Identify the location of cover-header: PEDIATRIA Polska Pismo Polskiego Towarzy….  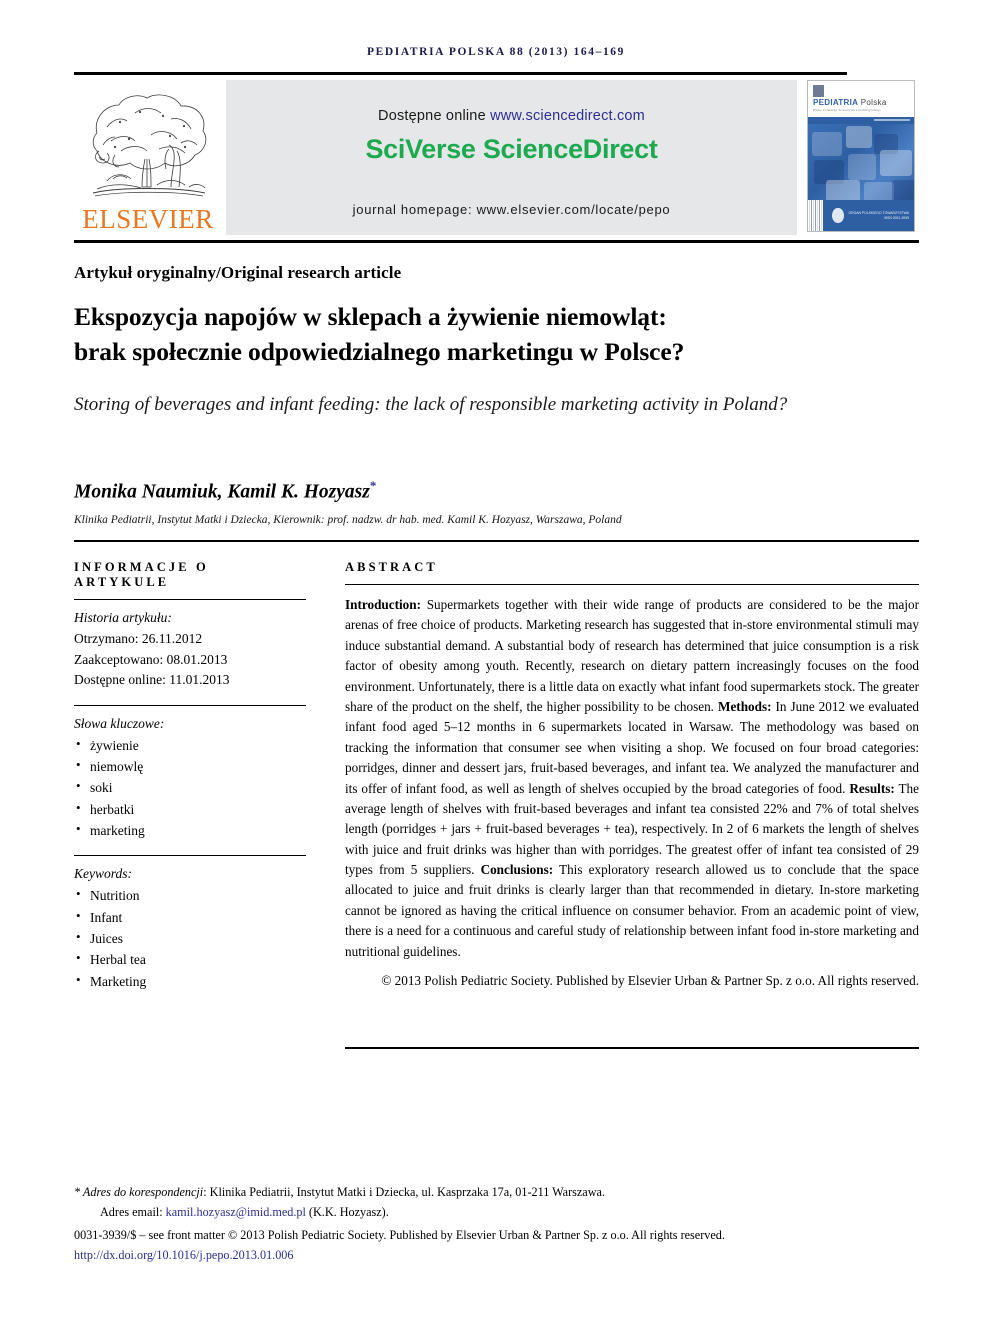
(861, 99).